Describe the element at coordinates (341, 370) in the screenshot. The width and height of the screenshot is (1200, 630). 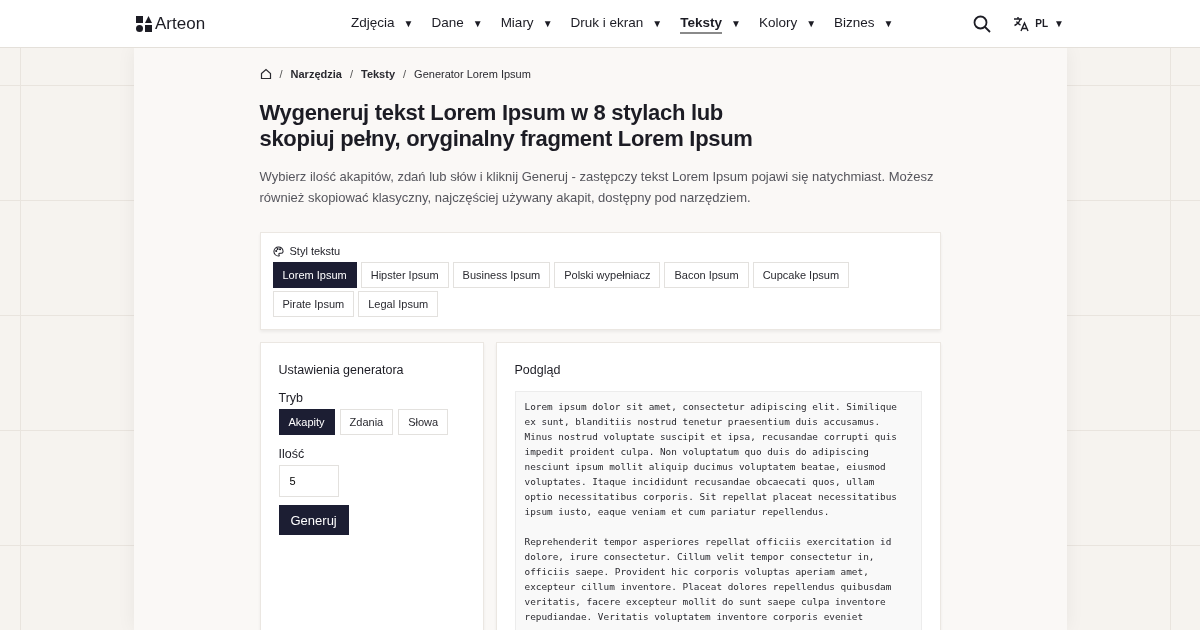
I see `settings-title: Ustawienia generatora` at that location.